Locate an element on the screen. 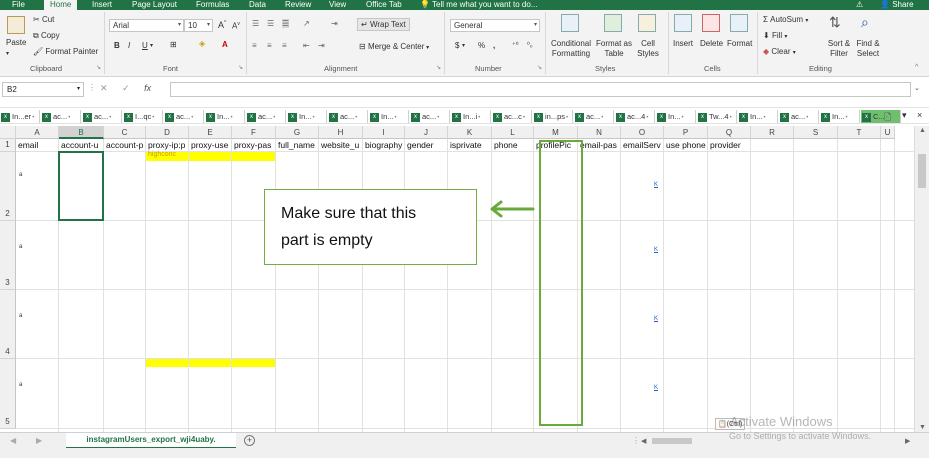 The height and width of the screenshot is (458, 929). row-header: 1 is located at coordinates (8, 145).